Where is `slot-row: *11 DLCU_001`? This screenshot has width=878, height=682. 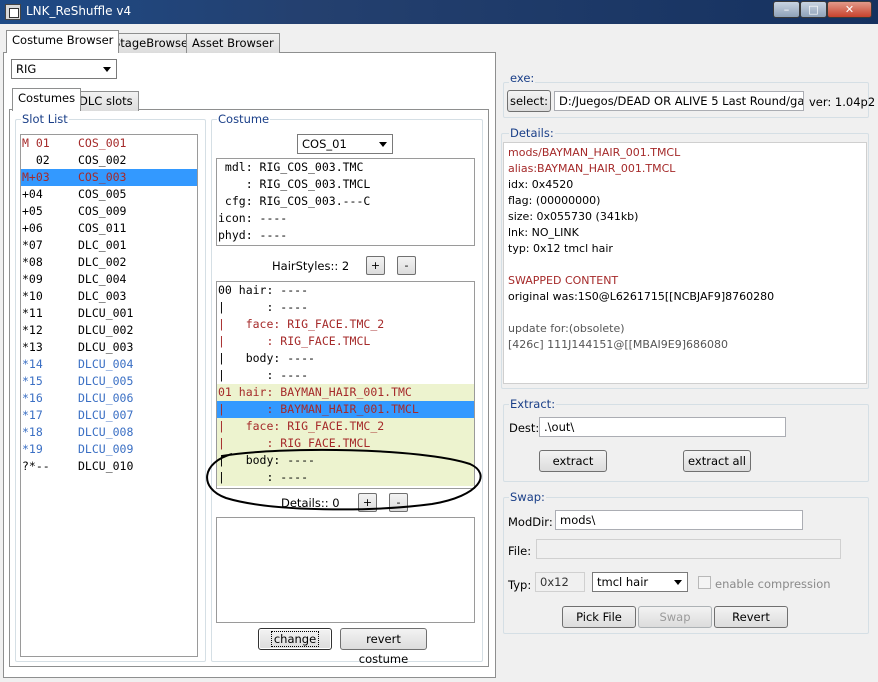 slot-row: *11 DLCU_001 is located at coordinates (109, 313).